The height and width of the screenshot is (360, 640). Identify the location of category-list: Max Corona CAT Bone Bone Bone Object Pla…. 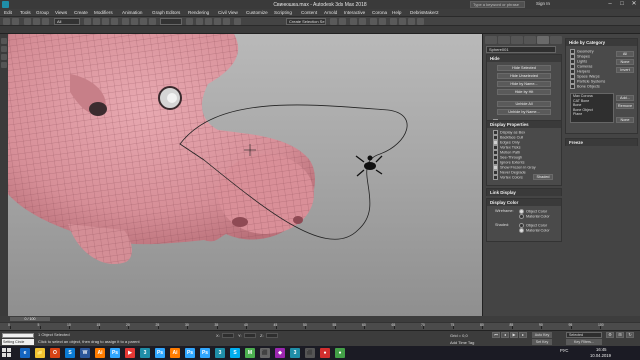
(592, 108).